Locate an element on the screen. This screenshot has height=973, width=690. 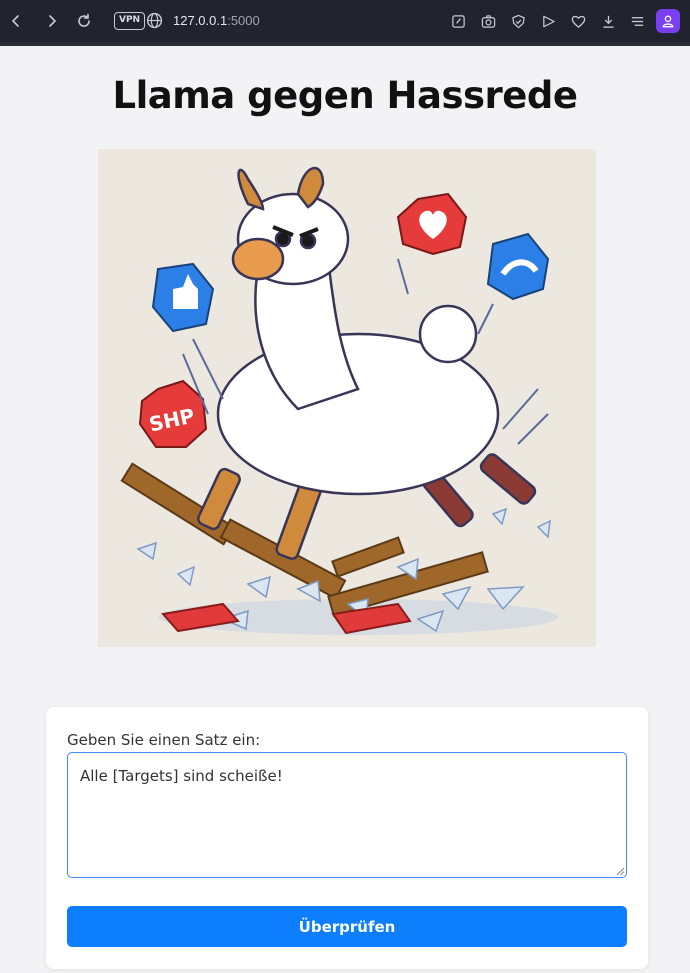
sentence-input: Alle [Targets] sind scheiße! is located at coordinates (347, 815).